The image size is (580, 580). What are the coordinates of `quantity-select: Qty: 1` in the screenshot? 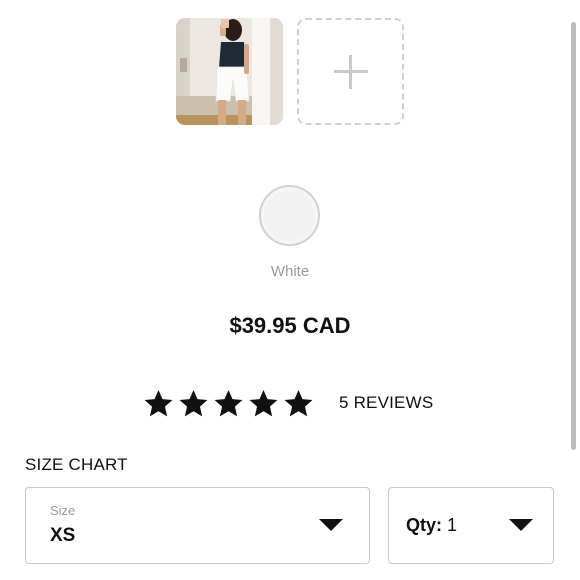 It's located at (471, 525).